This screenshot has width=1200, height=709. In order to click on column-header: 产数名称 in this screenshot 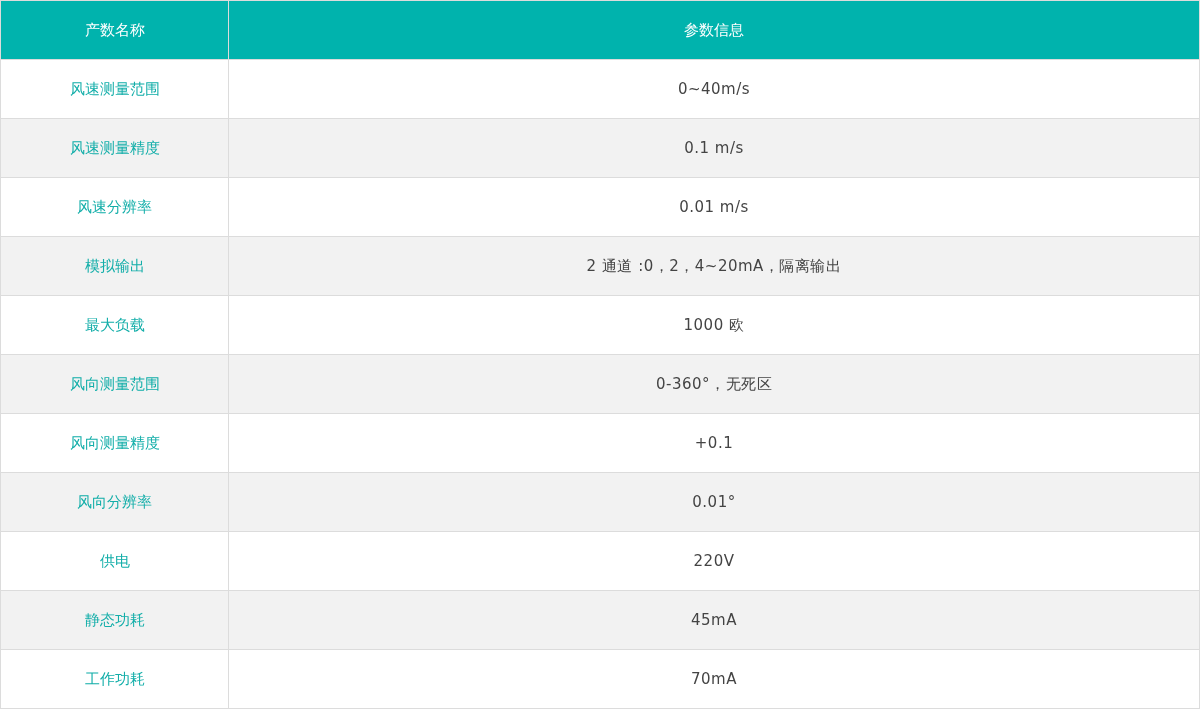, I will do `click(114, 30)`.